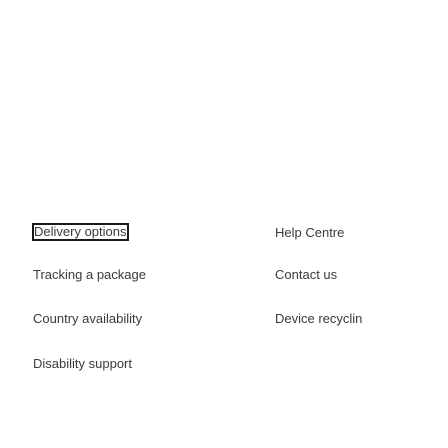 The height and width of the screenshot is (448, 448). What do you see at coordinates (309, 233) in the screenshot?
I see `help-centre-link: Help Centre` at bounding box center [309, 233].